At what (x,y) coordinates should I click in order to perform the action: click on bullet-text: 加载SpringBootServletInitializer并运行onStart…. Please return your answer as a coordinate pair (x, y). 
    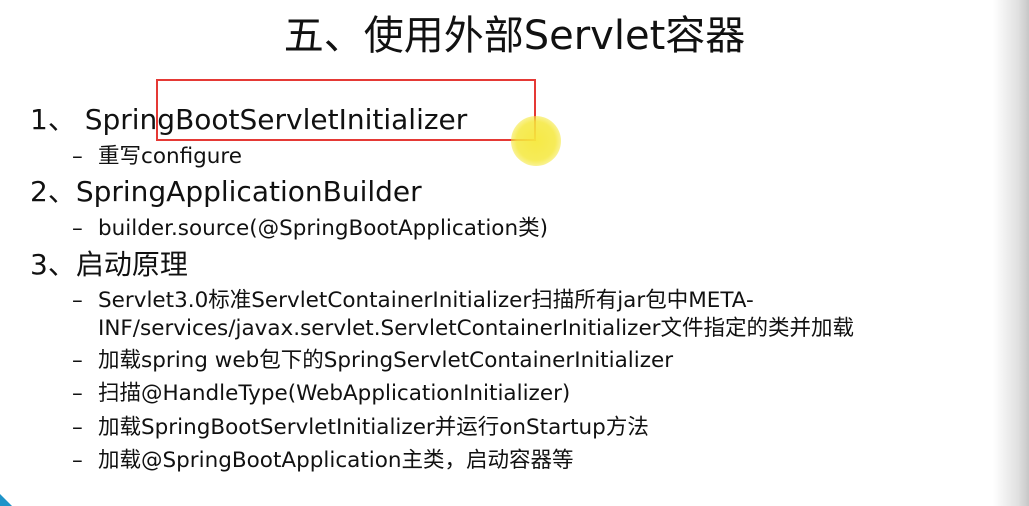
    Looking at the image, I should click on (373, 427).